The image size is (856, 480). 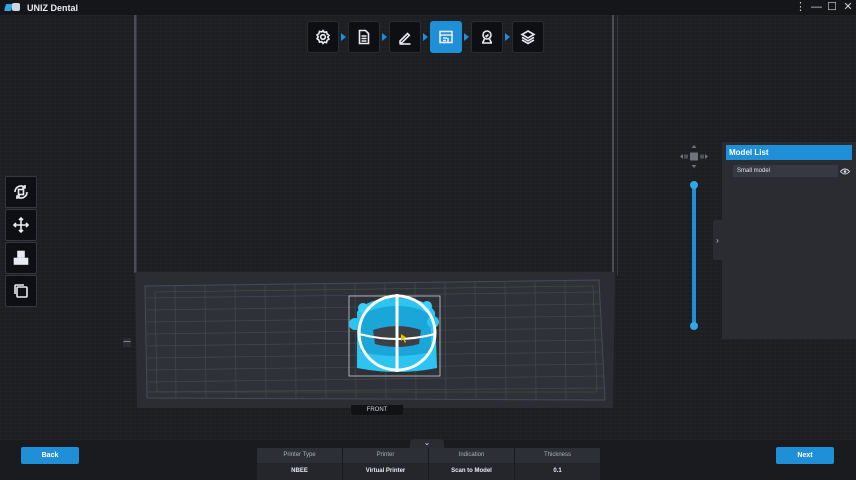 I want to click on model-list-title: Model List, so click(x=789, y=152).